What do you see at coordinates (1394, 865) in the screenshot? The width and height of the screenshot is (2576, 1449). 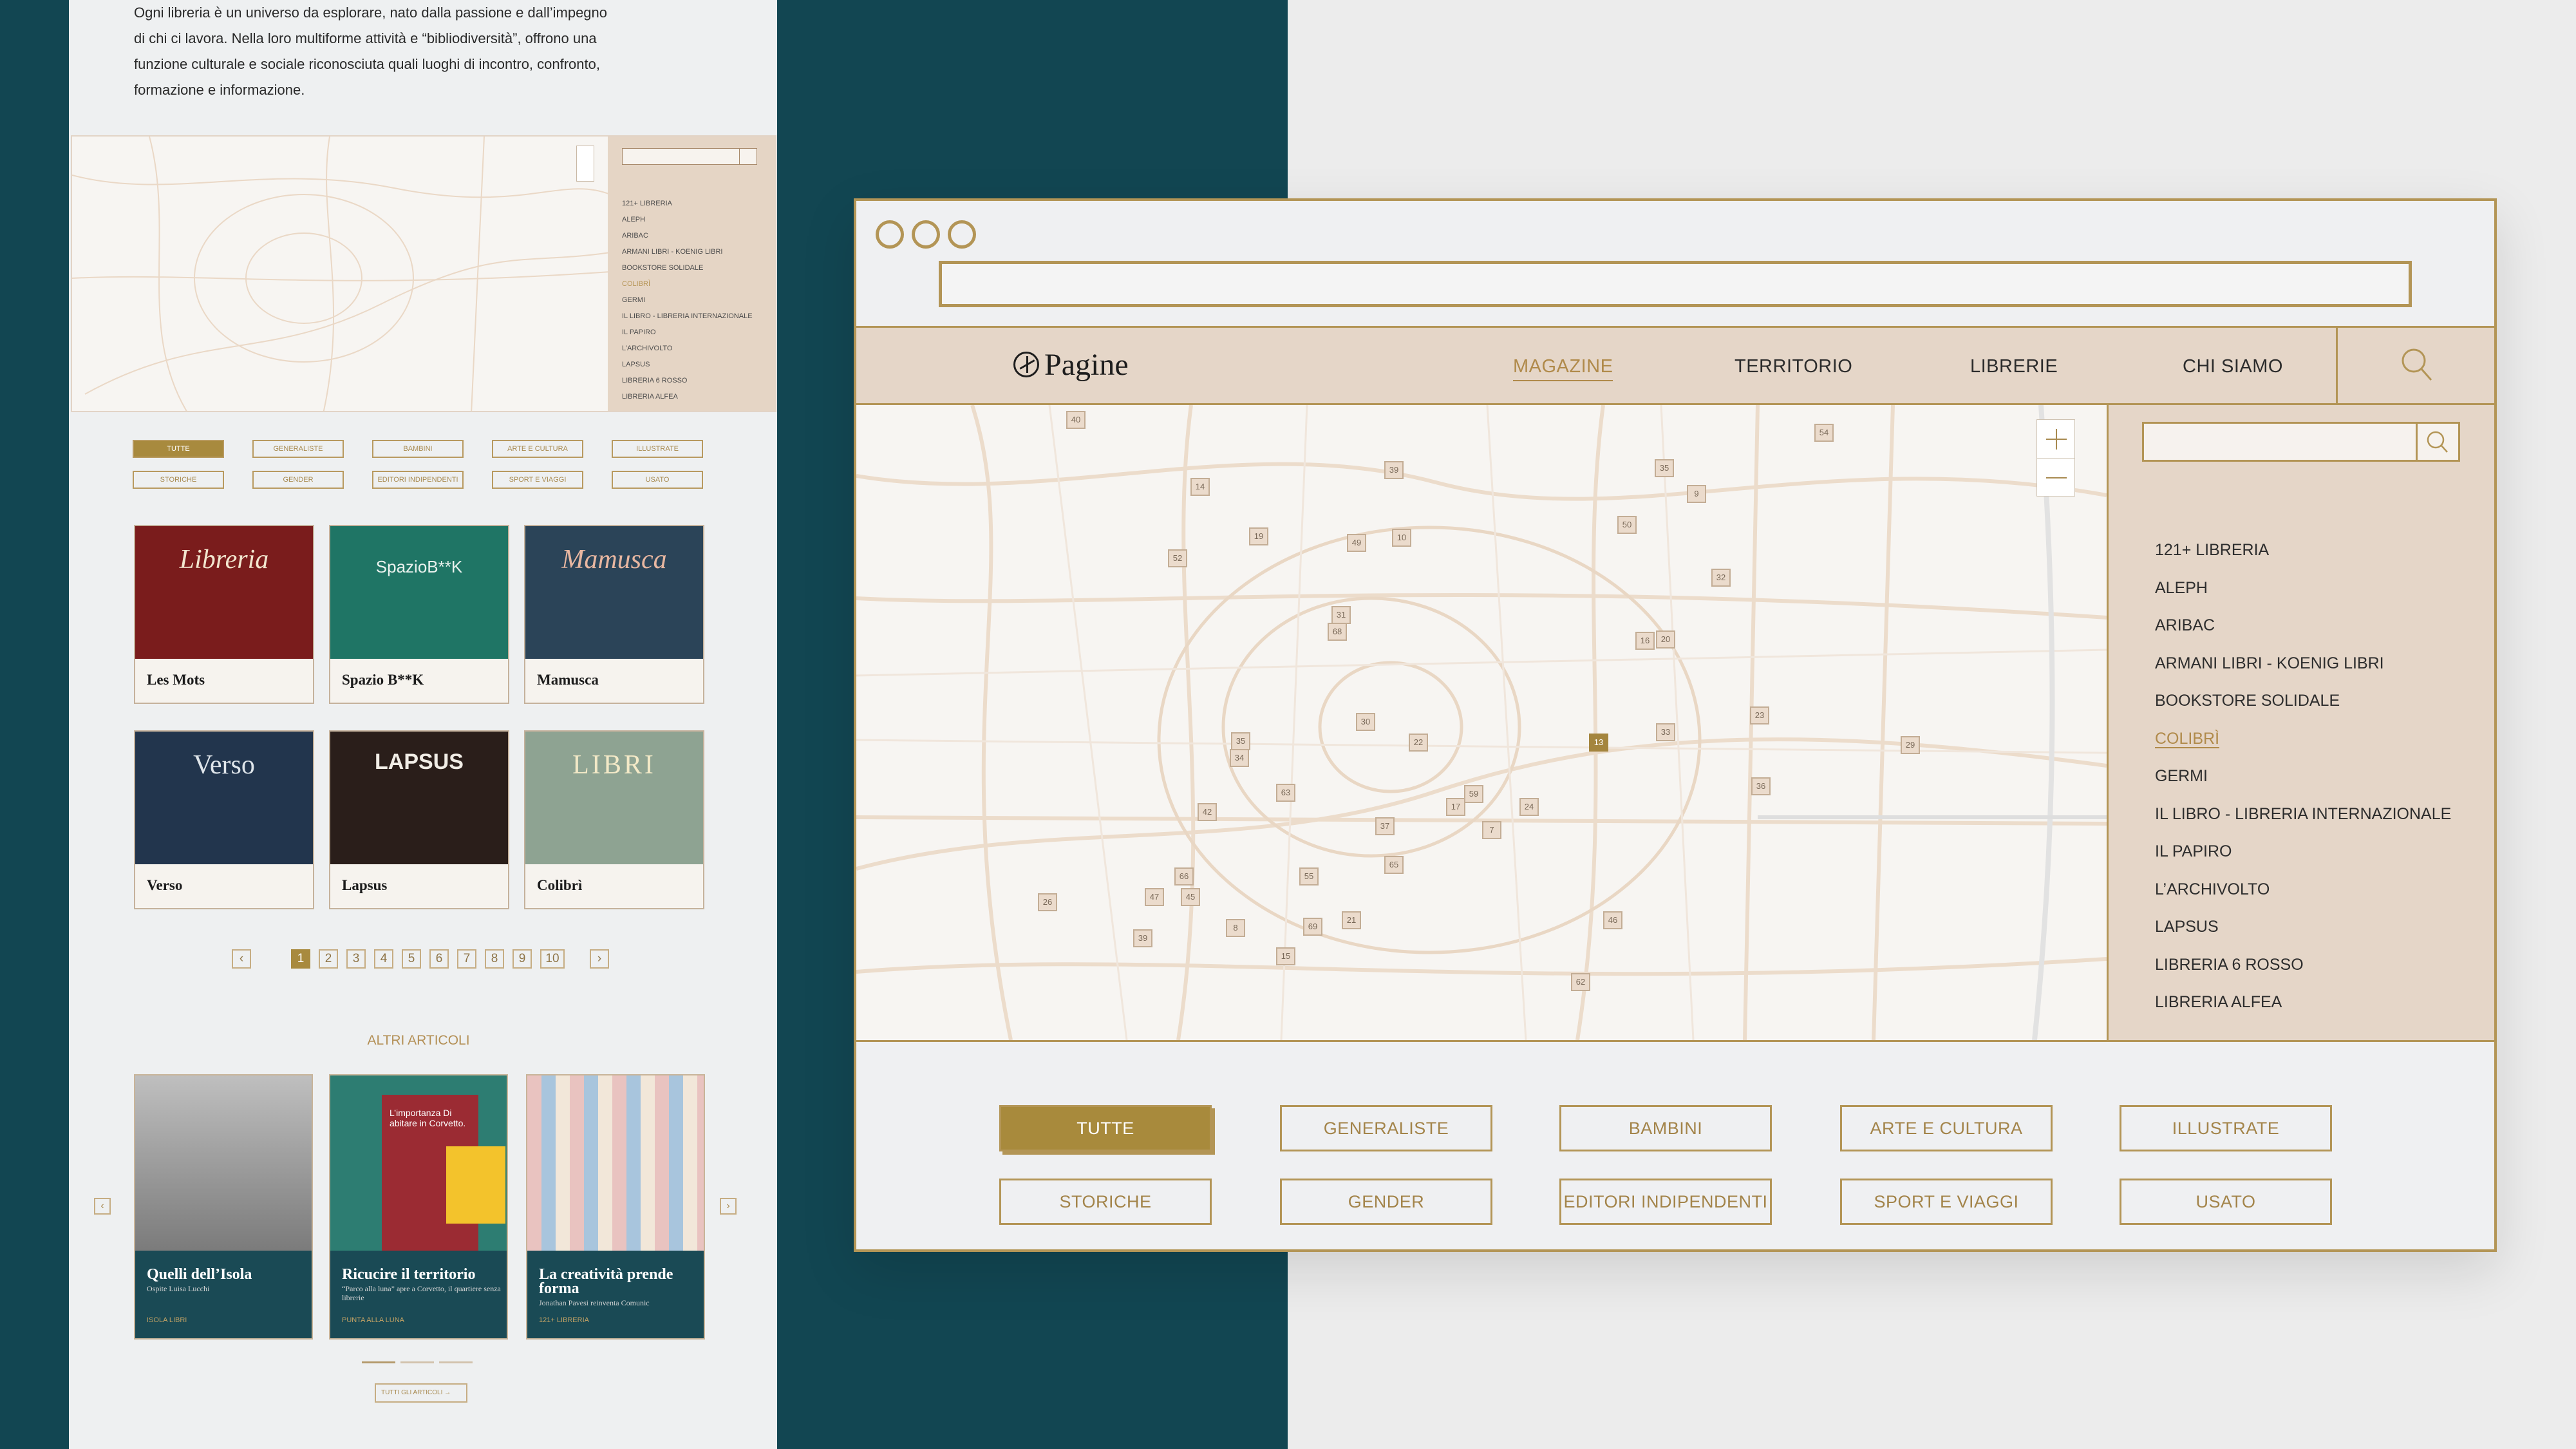 I see `map-marker: 65` at bounding box center [1394, 865].